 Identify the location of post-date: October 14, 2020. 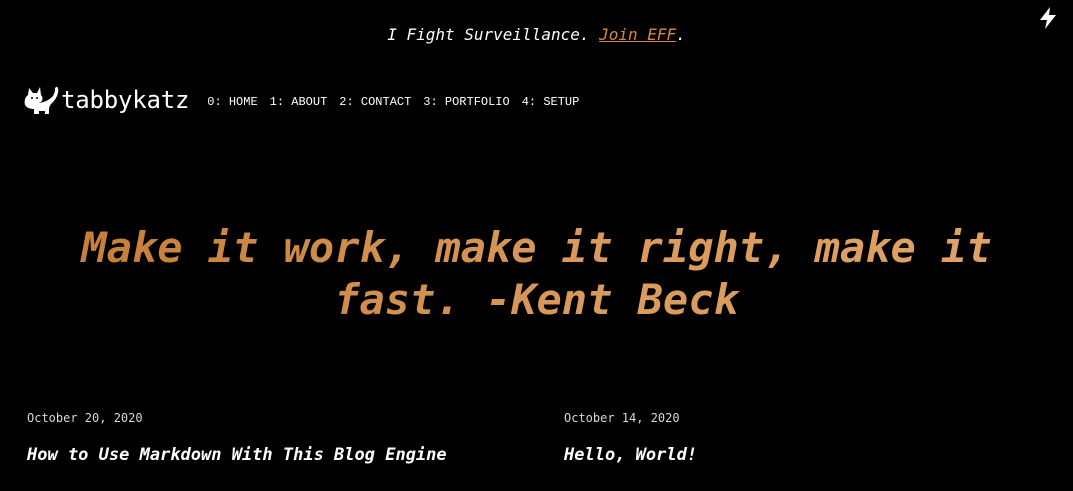
(622, 418).